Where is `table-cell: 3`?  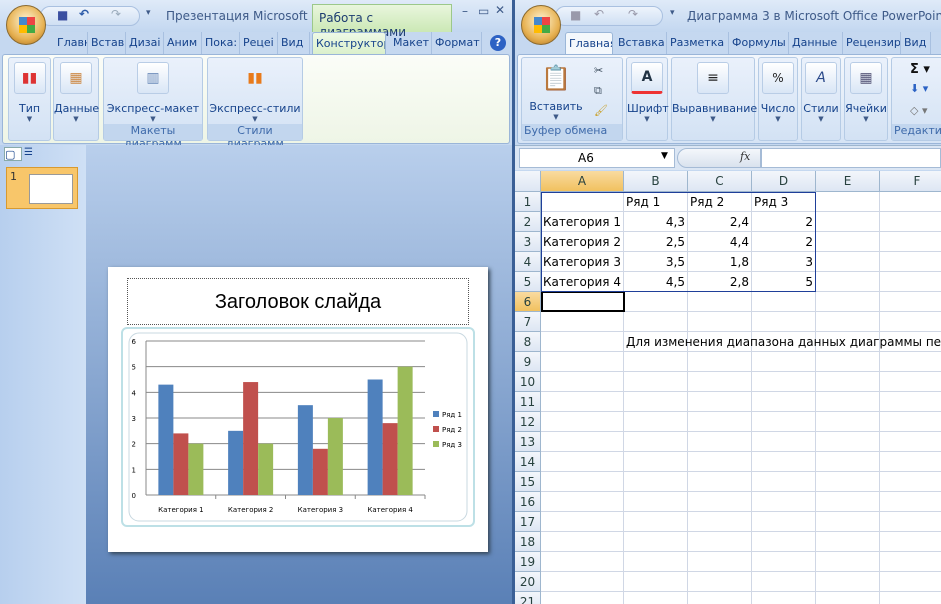 table-cell: 3 is located at coordinates (784, 262).